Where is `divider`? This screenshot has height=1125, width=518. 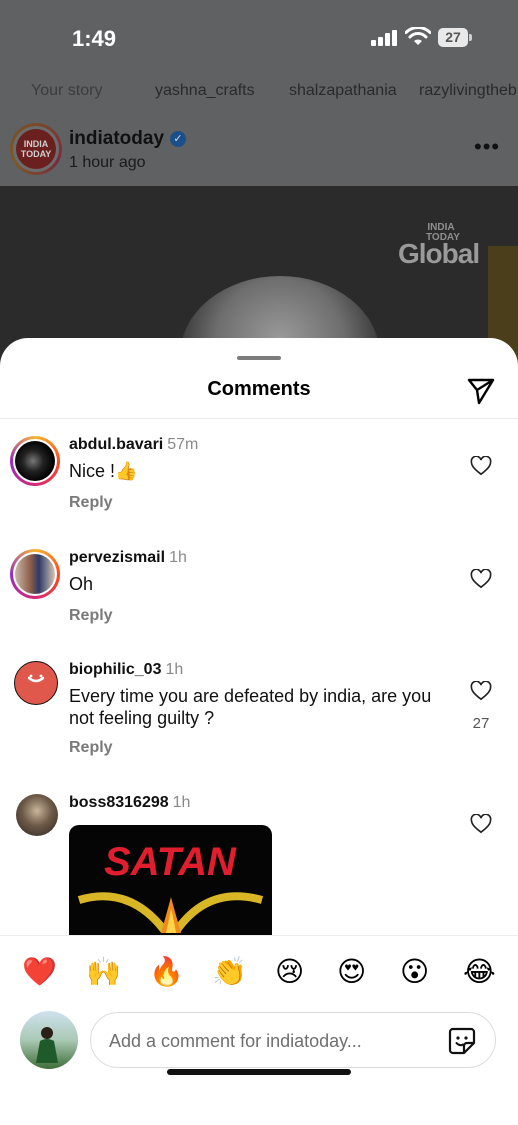 divider is located at coordinates (259, 418).